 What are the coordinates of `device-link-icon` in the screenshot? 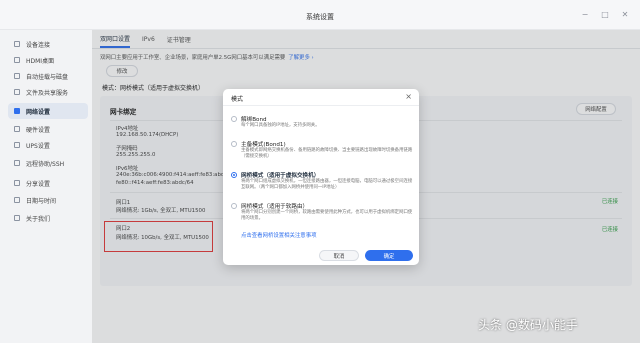 It's located at (17, 44).